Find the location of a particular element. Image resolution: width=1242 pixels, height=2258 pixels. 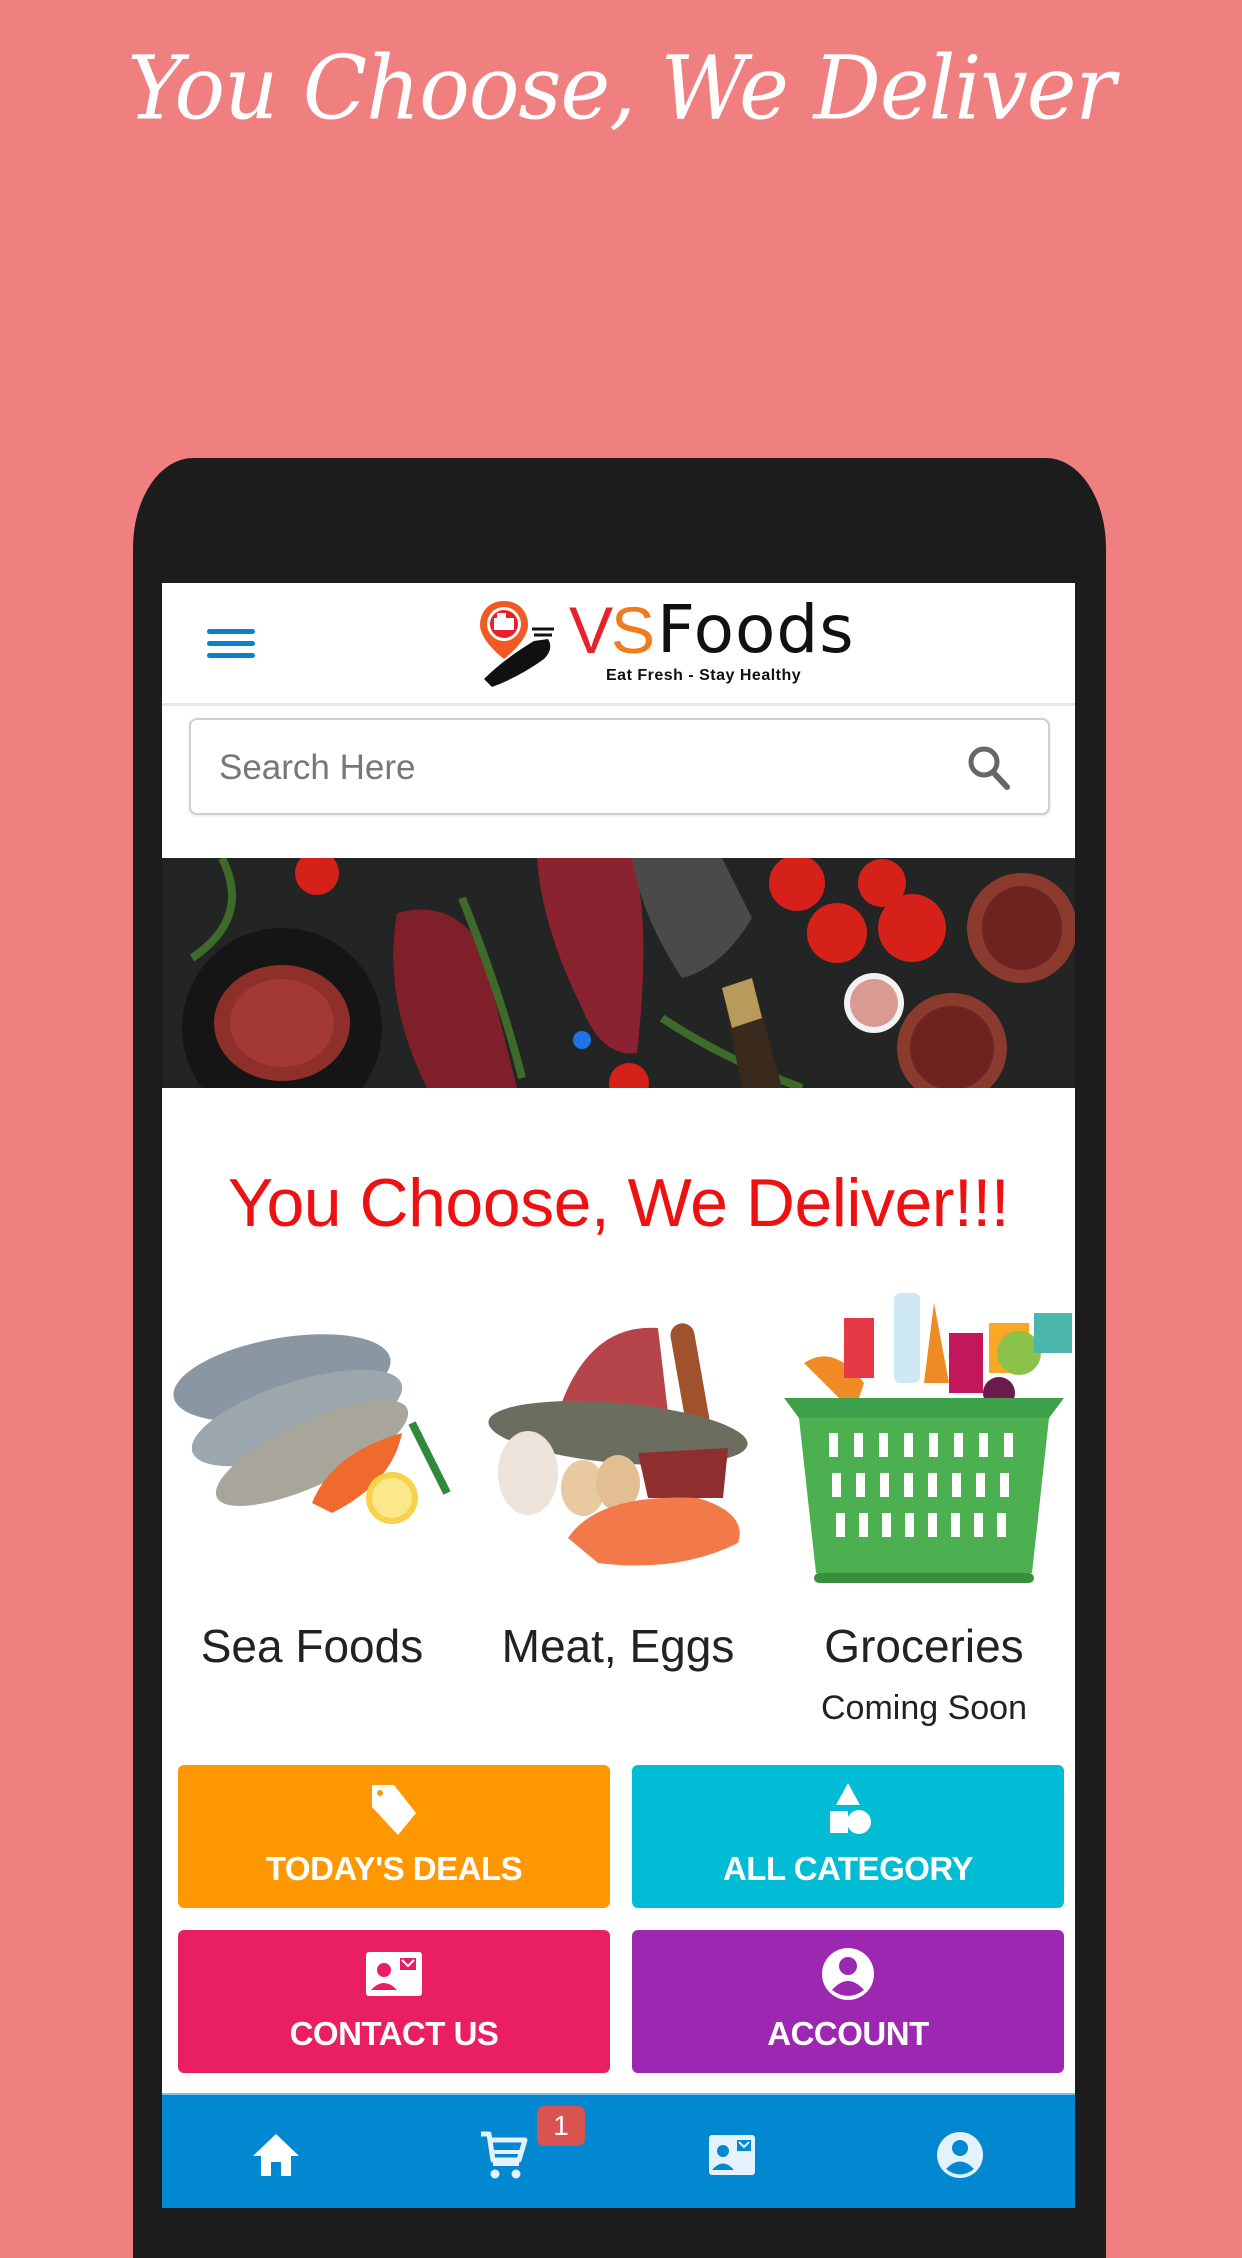

banner-image is located at coordinates (618, 973).